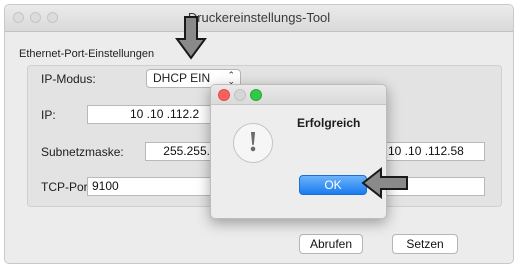  Describe the element at coordinates (298, 95) in the screenshot. I see `dialog-title-bar` at that location.